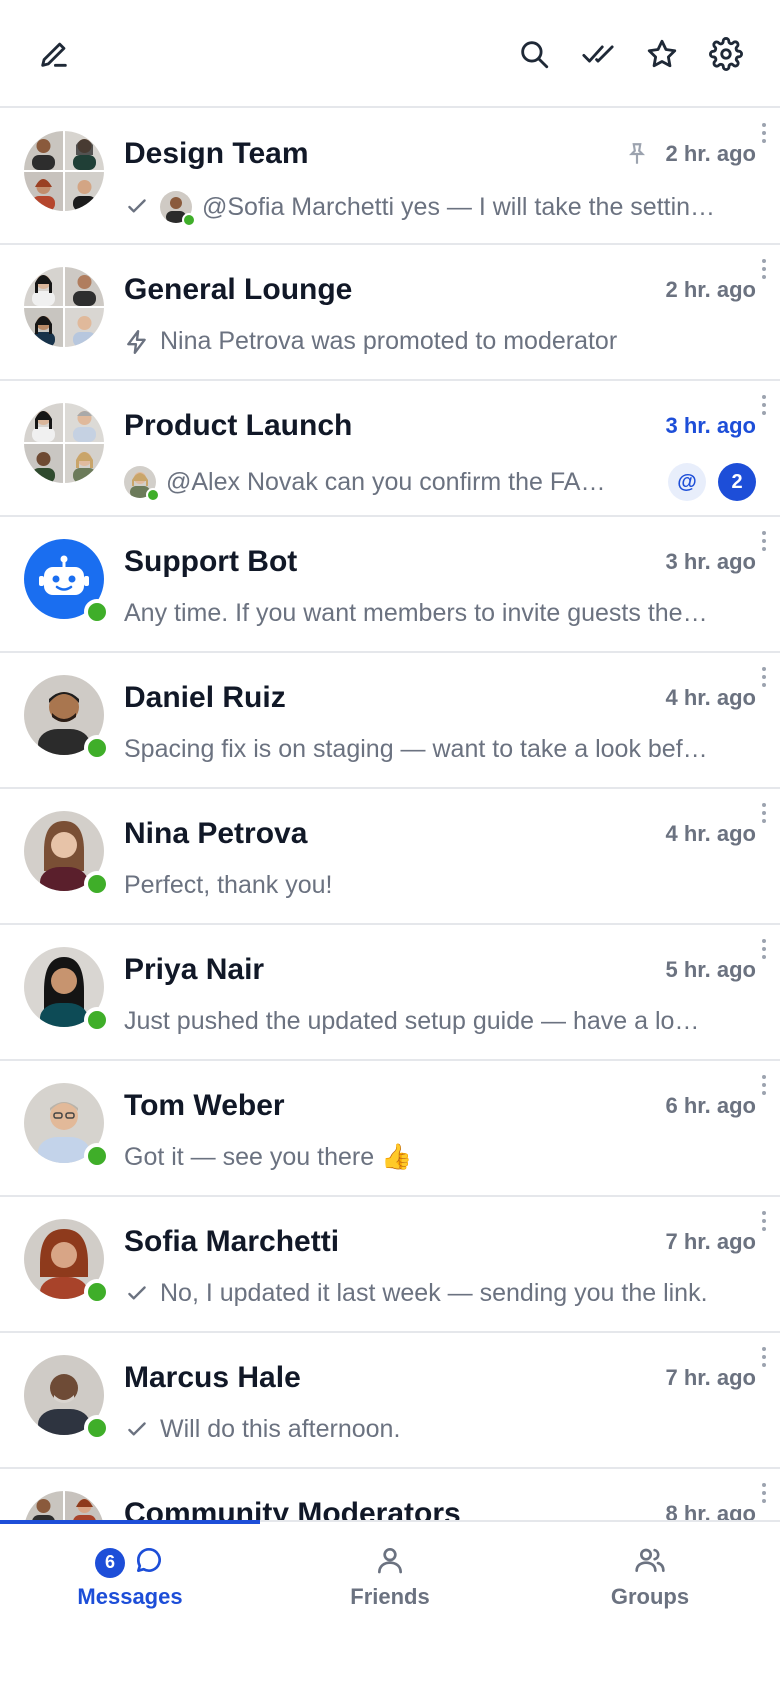  I want to click on preview-text: Will do this afternoon., so click(280, 1429).